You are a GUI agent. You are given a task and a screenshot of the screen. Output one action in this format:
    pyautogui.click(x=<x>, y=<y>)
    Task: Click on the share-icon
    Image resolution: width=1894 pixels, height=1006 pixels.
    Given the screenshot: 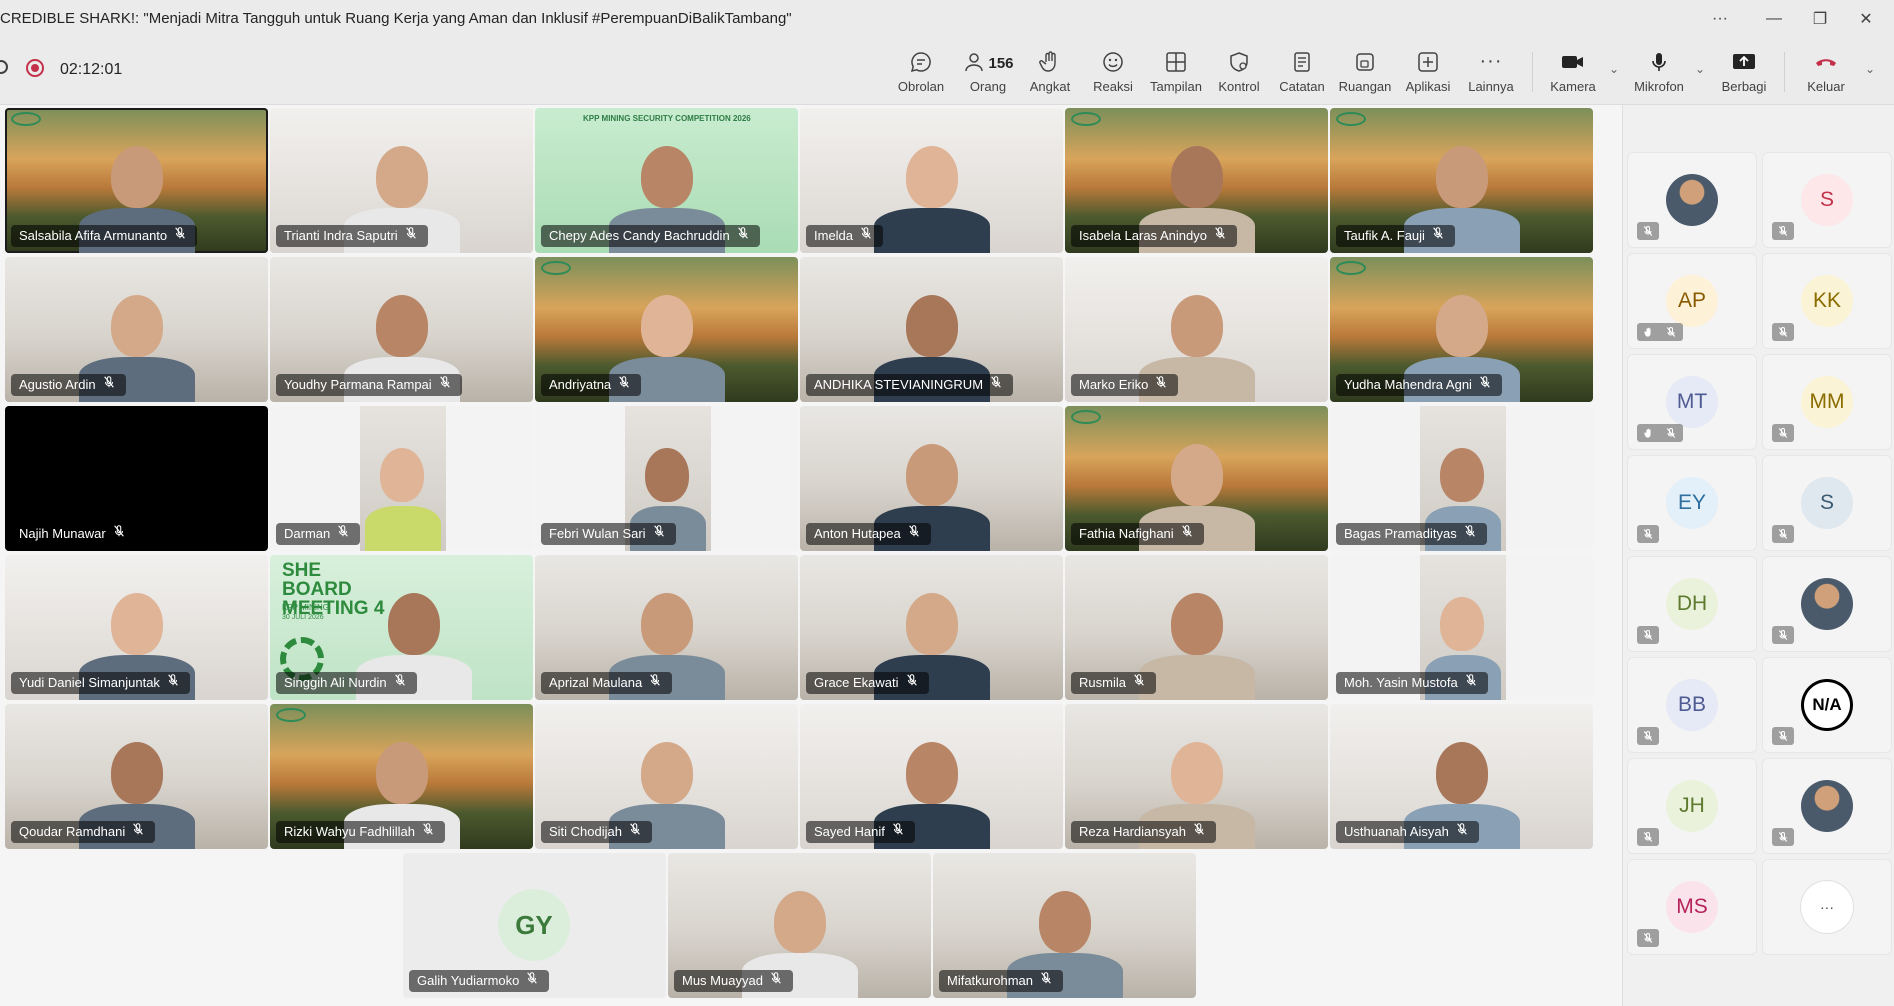 What is the action you would take?
    pyautogui.click(x=1744, y=61)
    